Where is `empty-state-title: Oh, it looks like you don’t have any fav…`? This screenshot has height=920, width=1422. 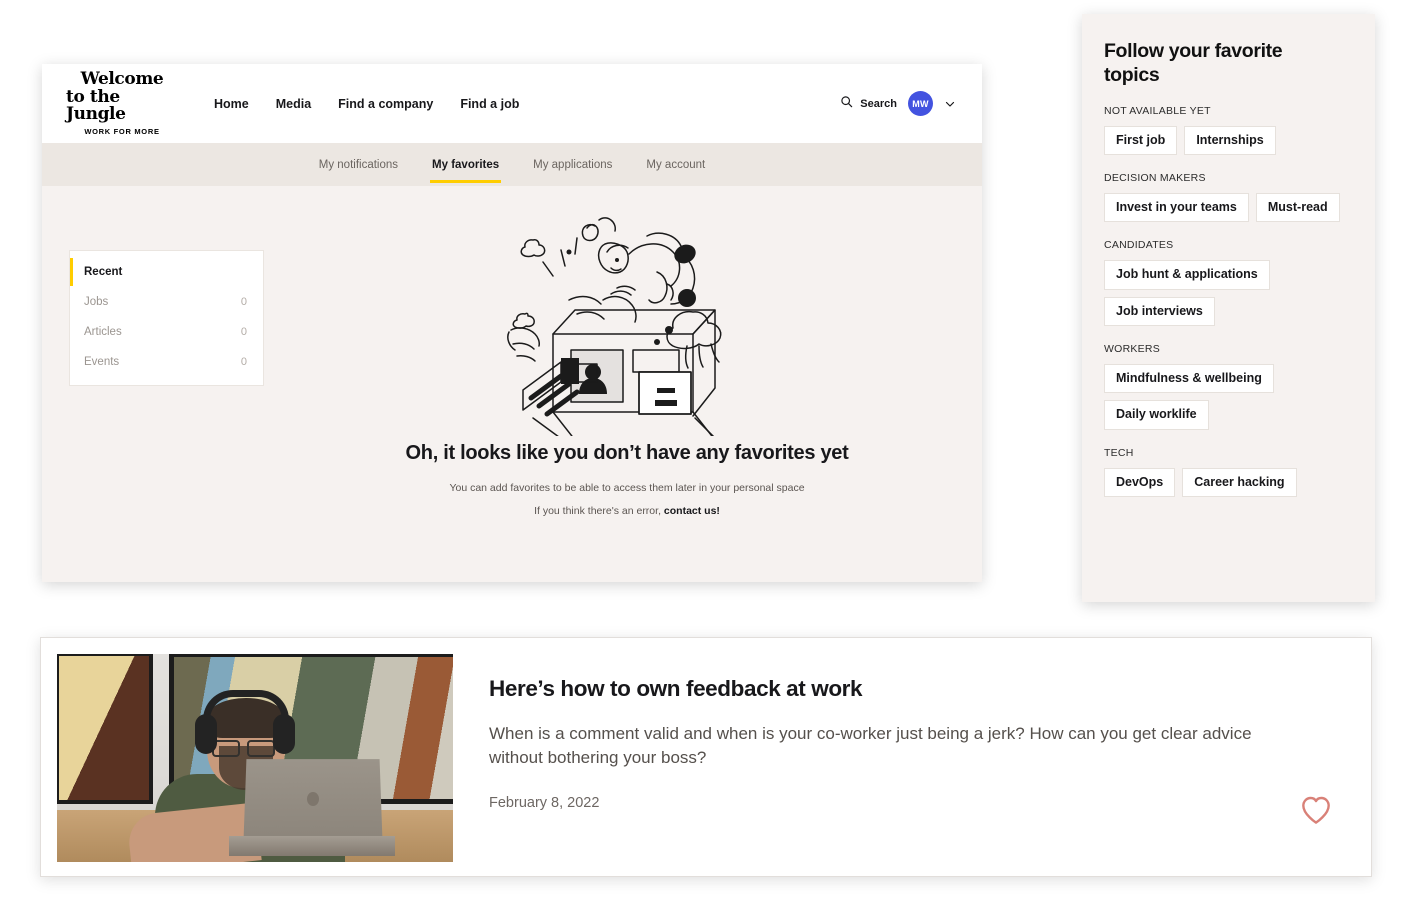
empty-state-title: Oh, it looks like you don’t have any fav… is located at coordinates (627, 453).